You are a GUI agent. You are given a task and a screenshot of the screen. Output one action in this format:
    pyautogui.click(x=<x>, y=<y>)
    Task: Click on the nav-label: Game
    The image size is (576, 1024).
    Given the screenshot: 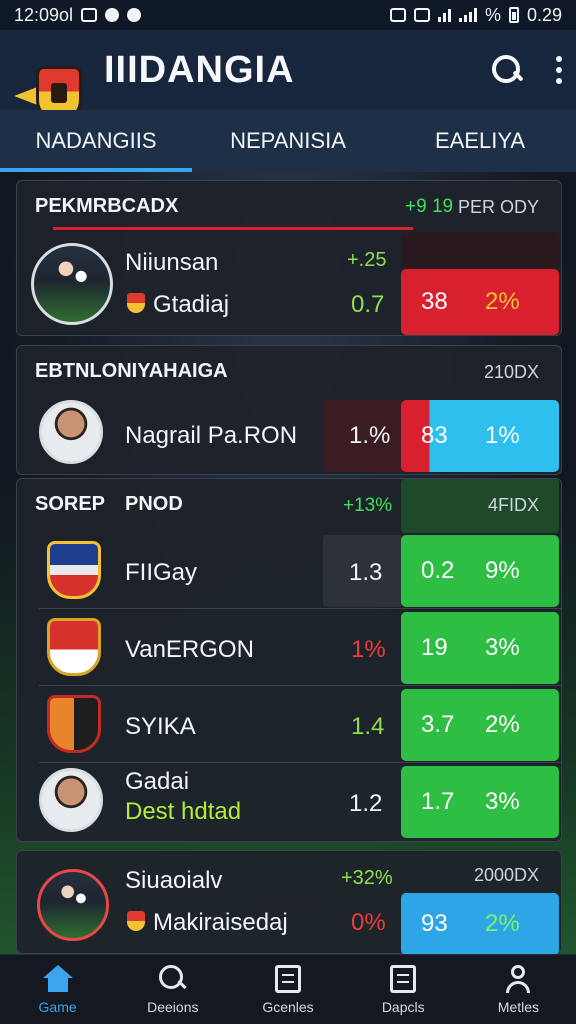 What is the action you would take?
    pyautogui.click(x=57, y=1006)
    